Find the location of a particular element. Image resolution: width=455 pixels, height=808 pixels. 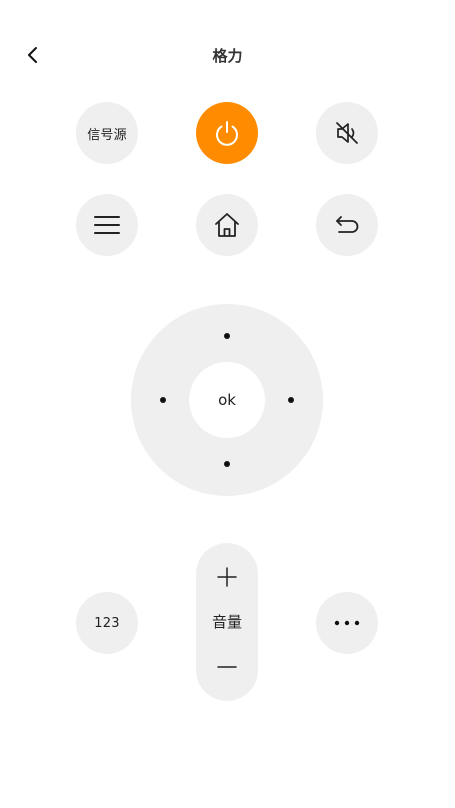

ok-button: ok is located at coordinates (227, 400).